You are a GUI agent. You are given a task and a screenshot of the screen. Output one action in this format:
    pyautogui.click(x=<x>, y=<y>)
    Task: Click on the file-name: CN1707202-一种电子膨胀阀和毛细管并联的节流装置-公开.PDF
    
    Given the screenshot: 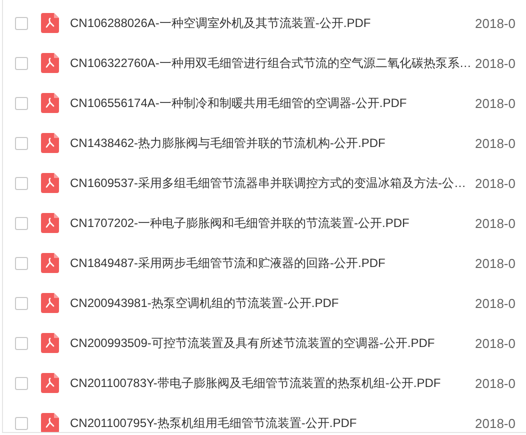 What is the action you would take?
    pyautogui.click(x=272, y=223)
    